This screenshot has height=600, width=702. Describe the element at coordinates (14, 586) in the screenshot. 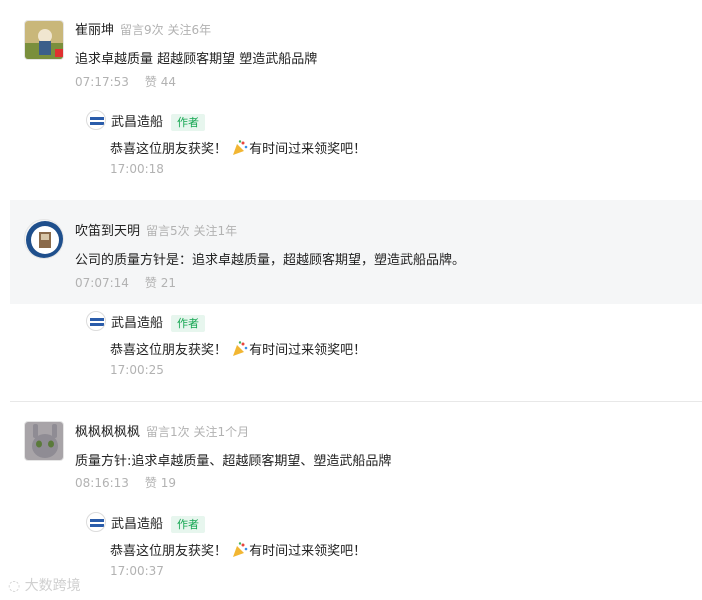

I see `watermark-logo-icon: ◌` at that location.